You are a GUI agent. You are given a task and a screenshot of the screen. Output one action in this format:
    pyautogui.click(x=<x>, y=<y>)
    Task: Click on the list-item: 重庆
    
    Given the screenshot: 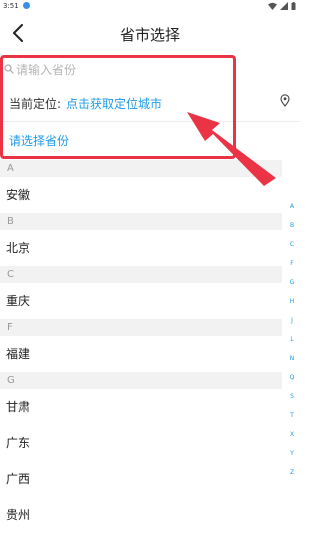 What is the action you would take?
    pyautogui.click(x=141, y=301)
    